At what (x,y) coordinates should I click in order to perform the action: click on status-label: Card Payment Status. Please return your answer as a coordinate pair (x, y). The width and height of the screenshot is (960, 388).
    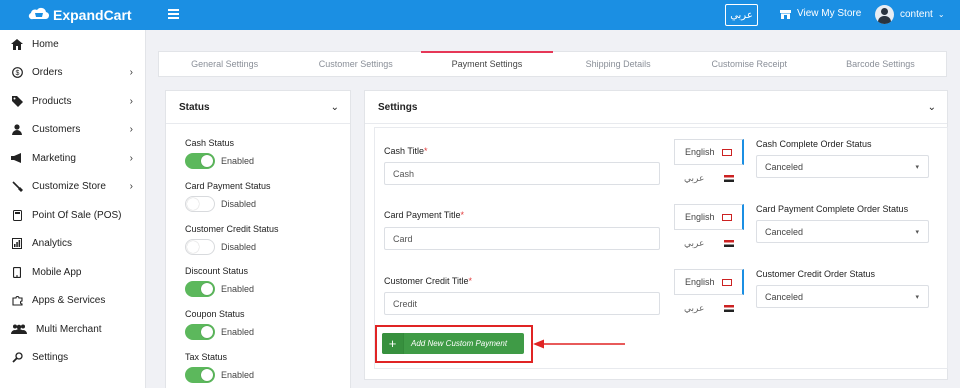
    Looking at the image, I should click on (228, 186).